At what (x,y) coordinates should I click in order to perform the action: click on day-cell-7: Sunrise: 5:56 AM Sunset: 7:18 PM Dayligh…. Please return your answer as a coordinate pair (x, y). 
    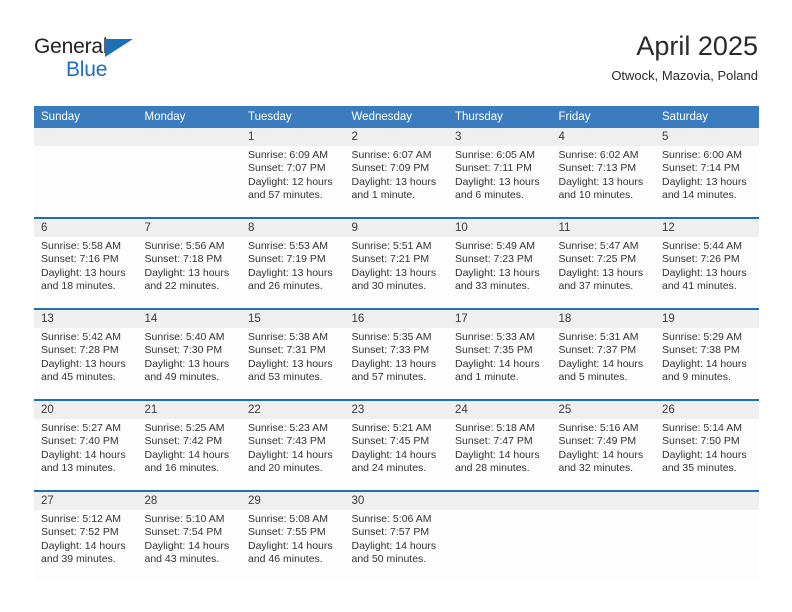
    Looking at the image, I should click on (189, 272).